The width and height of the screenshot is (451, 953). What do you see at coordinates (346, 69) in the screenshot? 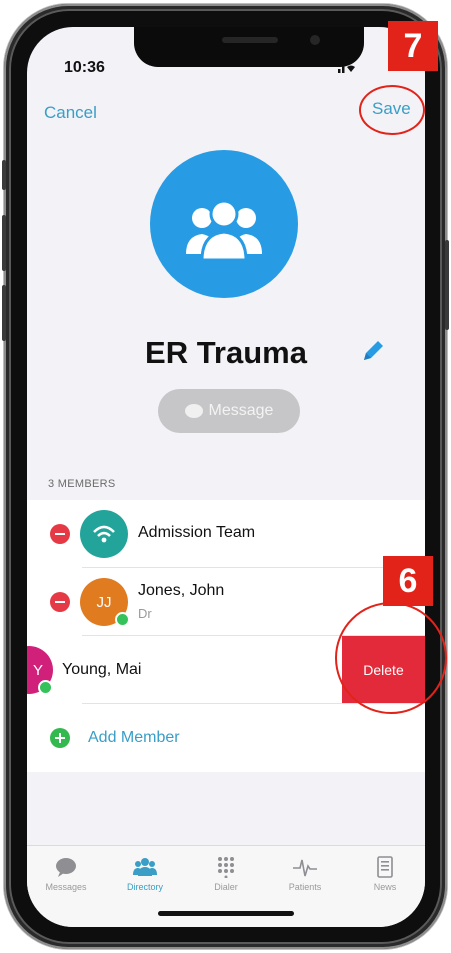
I see `signal-wifi-icon` at bounding box center [346, 69].